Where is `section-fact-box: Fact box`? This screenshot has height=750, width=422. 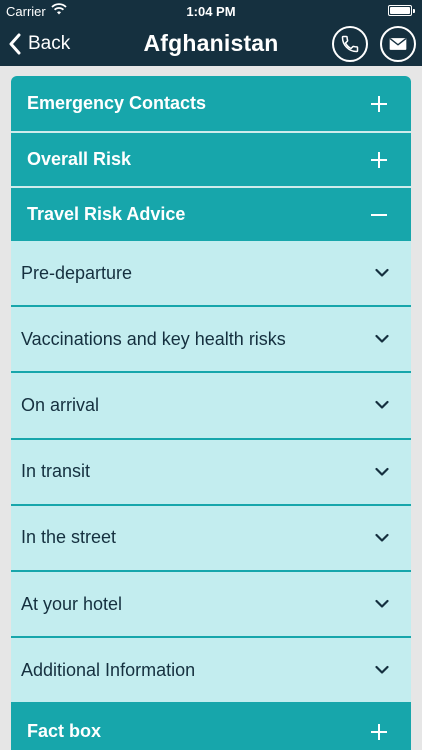
section-fact-box: Fact box is located at coordinates (211, 727).